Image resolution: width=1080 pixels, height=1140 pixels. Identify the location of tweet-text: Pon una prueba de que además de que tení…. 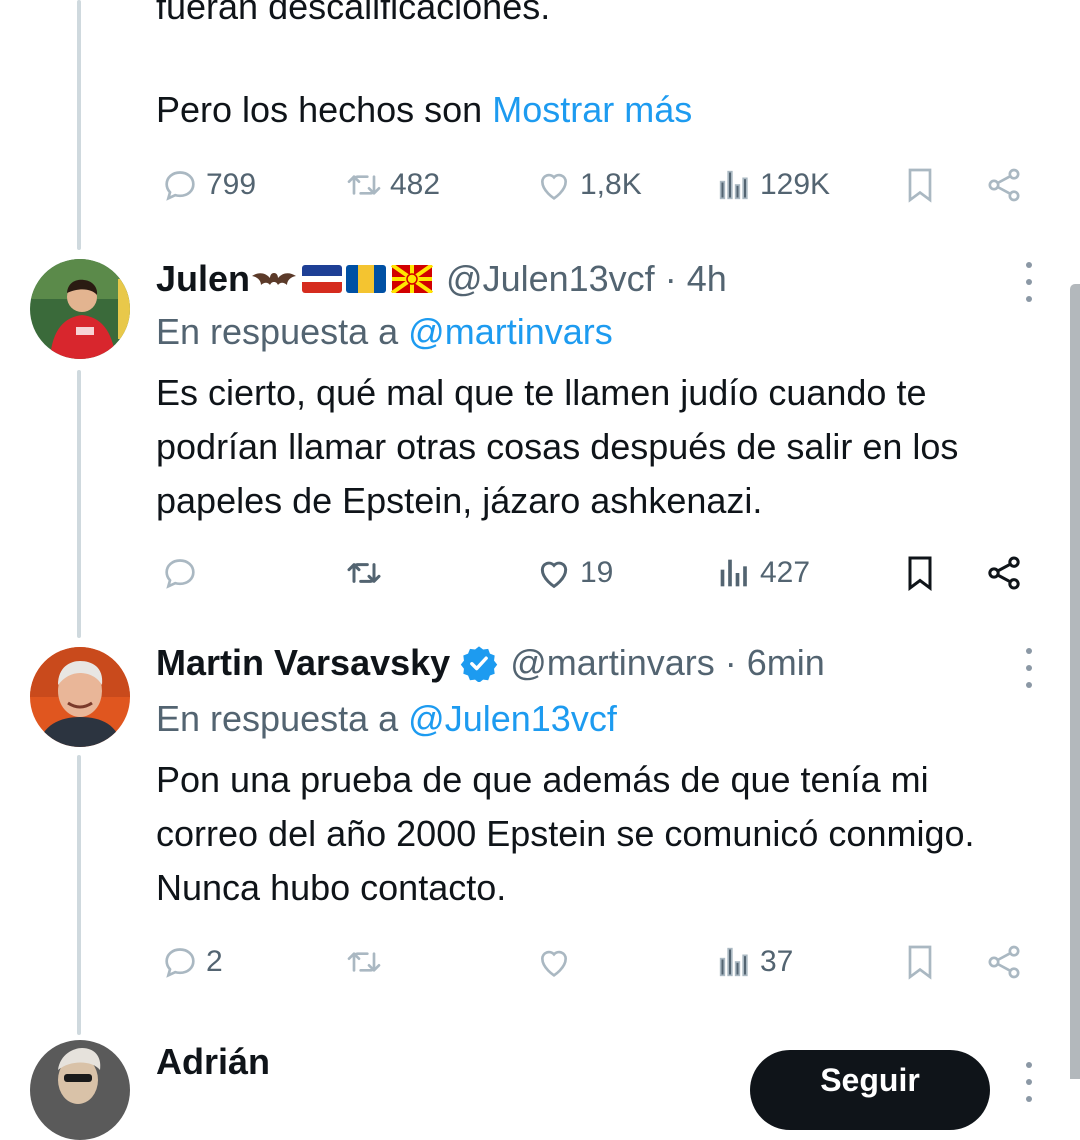
(565, 833).